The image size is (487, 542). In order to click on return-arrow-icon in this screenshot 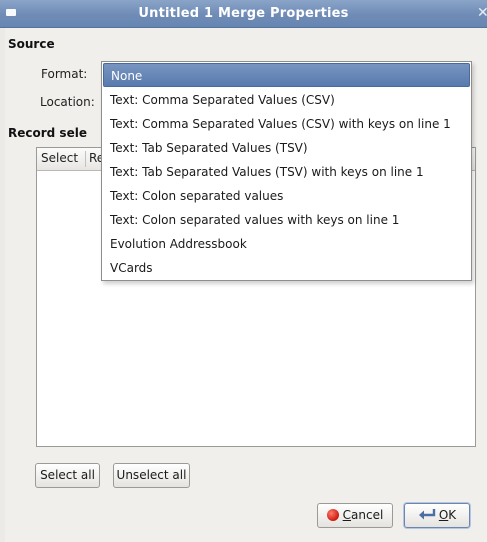, I will do `click(427, 518)`.